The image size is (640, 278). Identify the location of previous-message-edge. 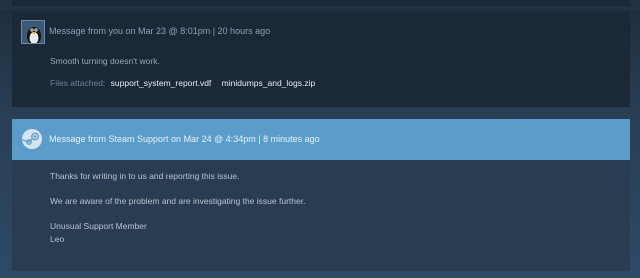
(320, 5).